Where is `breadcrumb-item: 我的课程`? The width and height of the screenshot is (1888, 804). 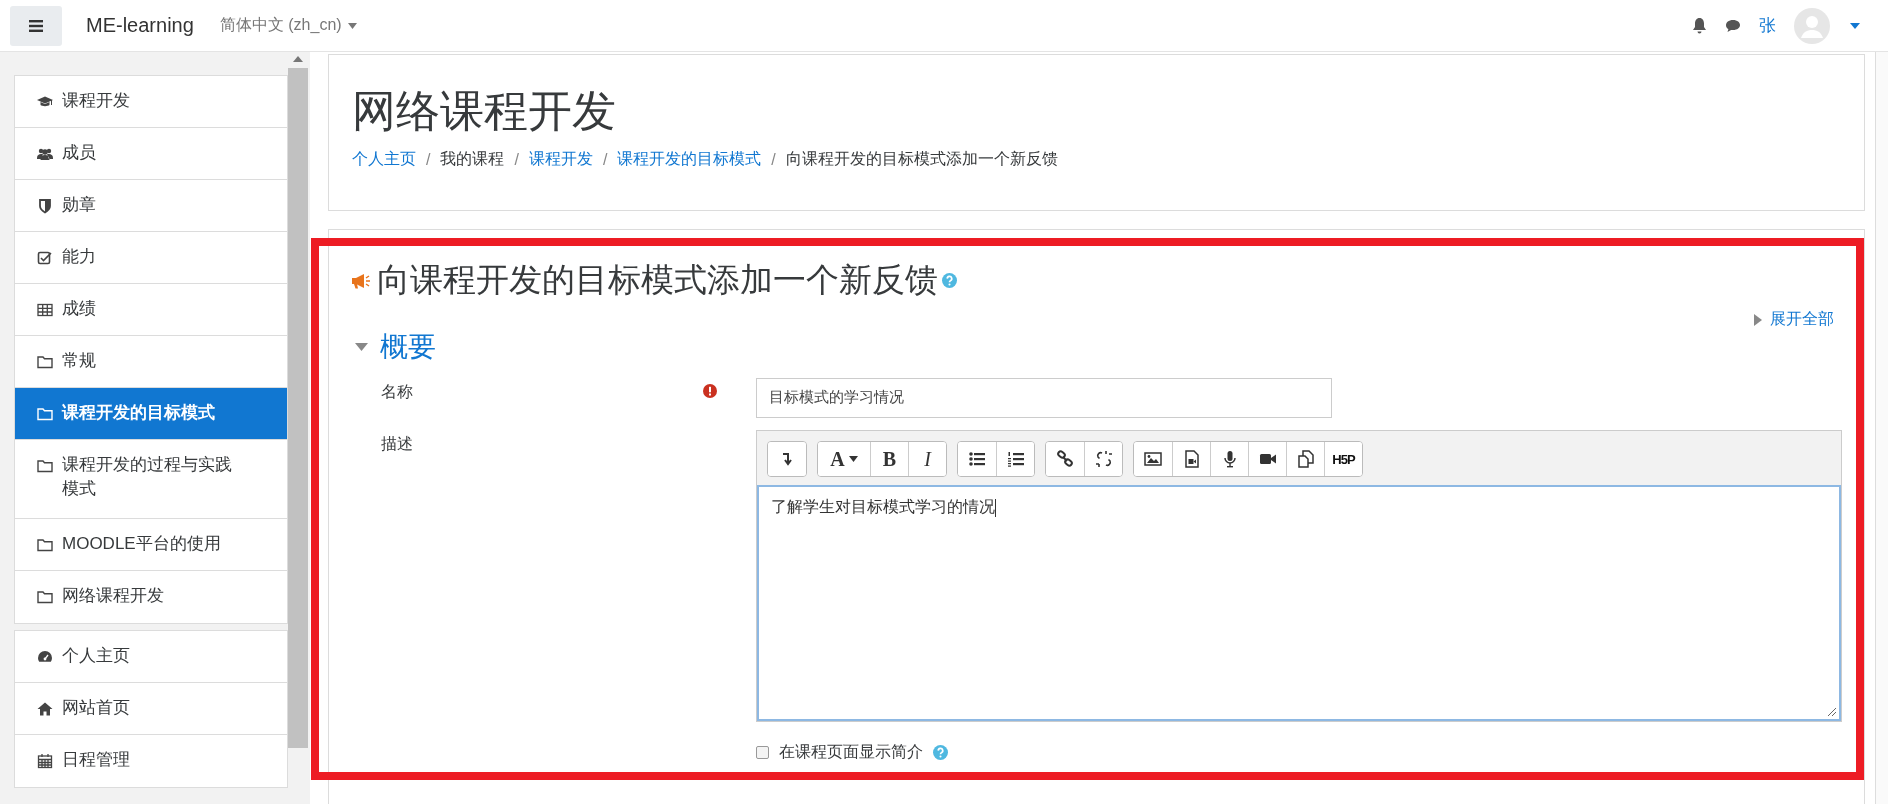 breadcrumb-item: 我的课程 is located at coordinates (472, 159).